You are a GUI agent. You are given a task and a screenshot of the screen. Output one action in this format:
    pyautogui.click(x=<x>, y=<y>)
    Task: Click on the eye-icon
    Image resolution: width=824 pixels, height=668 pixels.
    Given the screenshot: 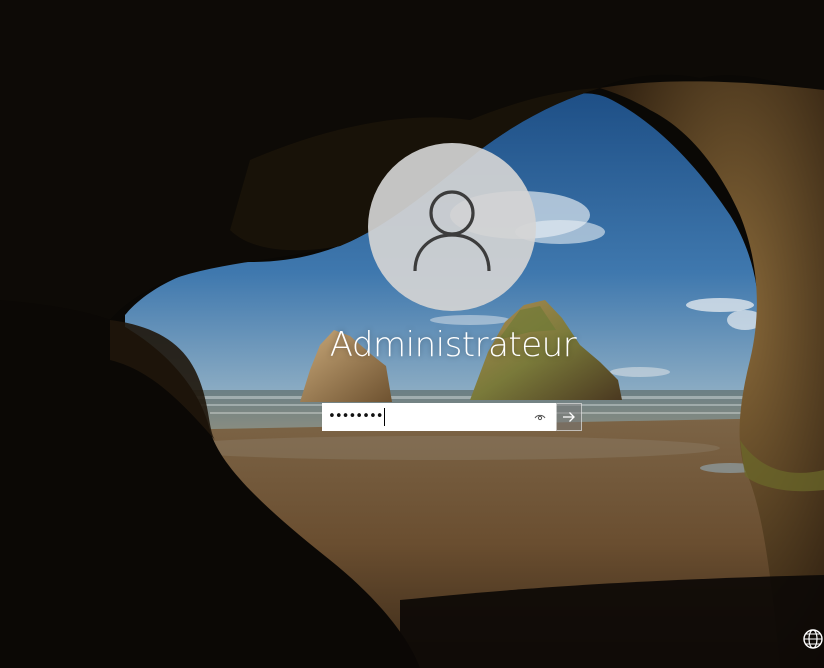 What is the action you would take?
    pyautogui.click(x=540, y=417)
    